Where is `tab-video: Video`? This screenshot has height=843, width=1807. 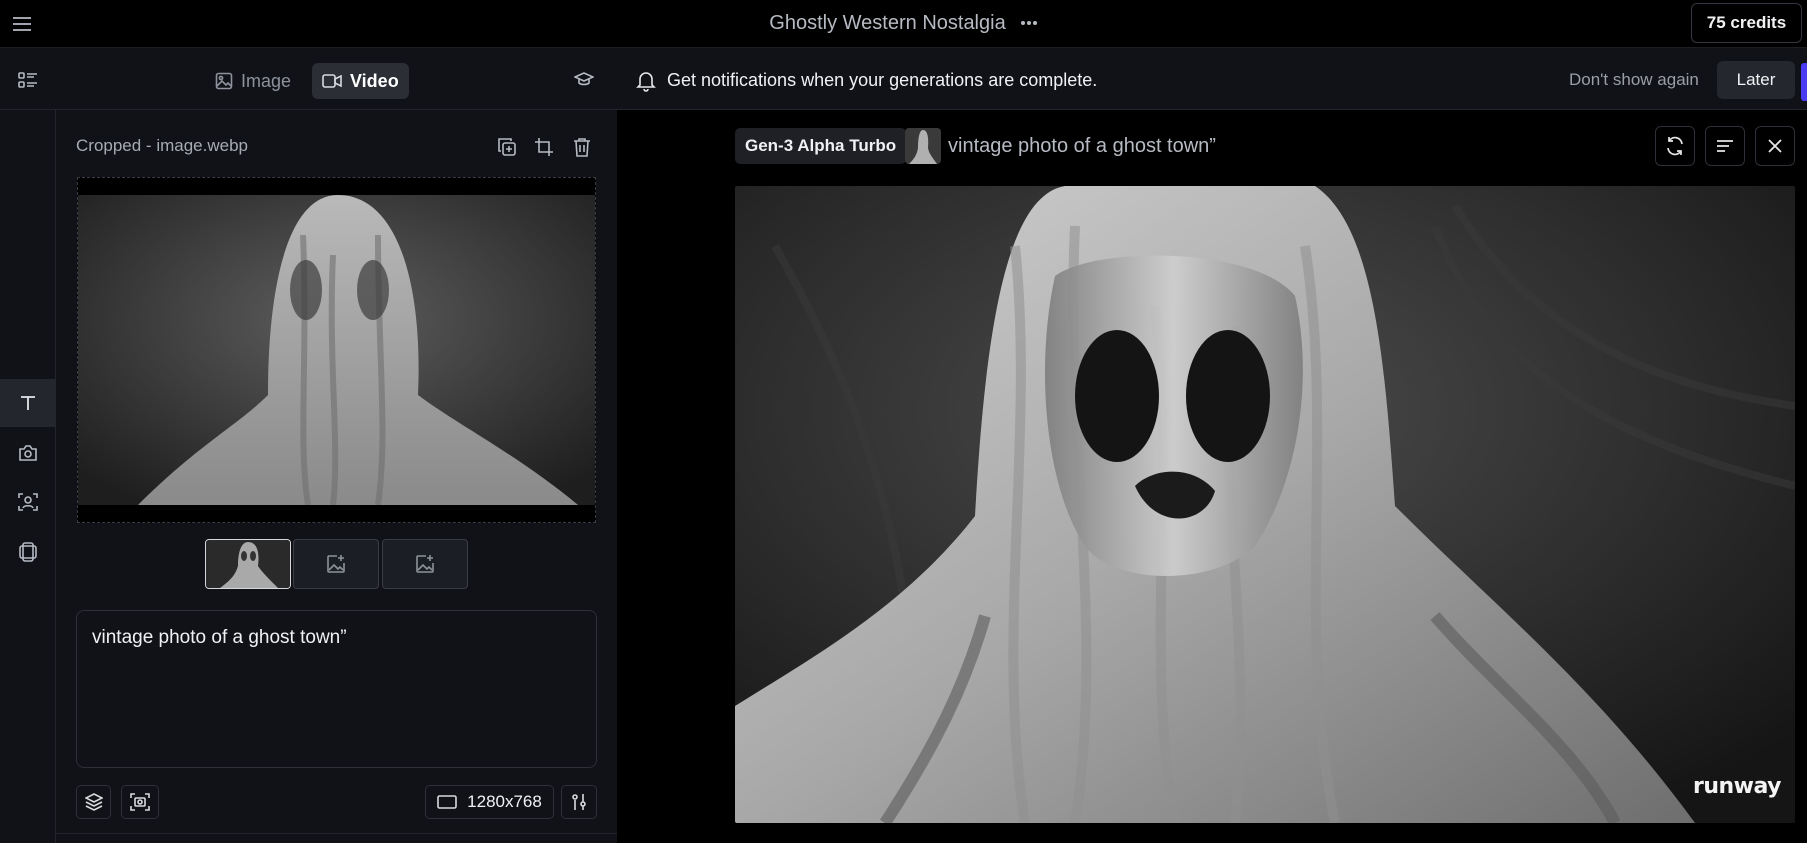 tab-video: Video is located at coordinates (360, 81).